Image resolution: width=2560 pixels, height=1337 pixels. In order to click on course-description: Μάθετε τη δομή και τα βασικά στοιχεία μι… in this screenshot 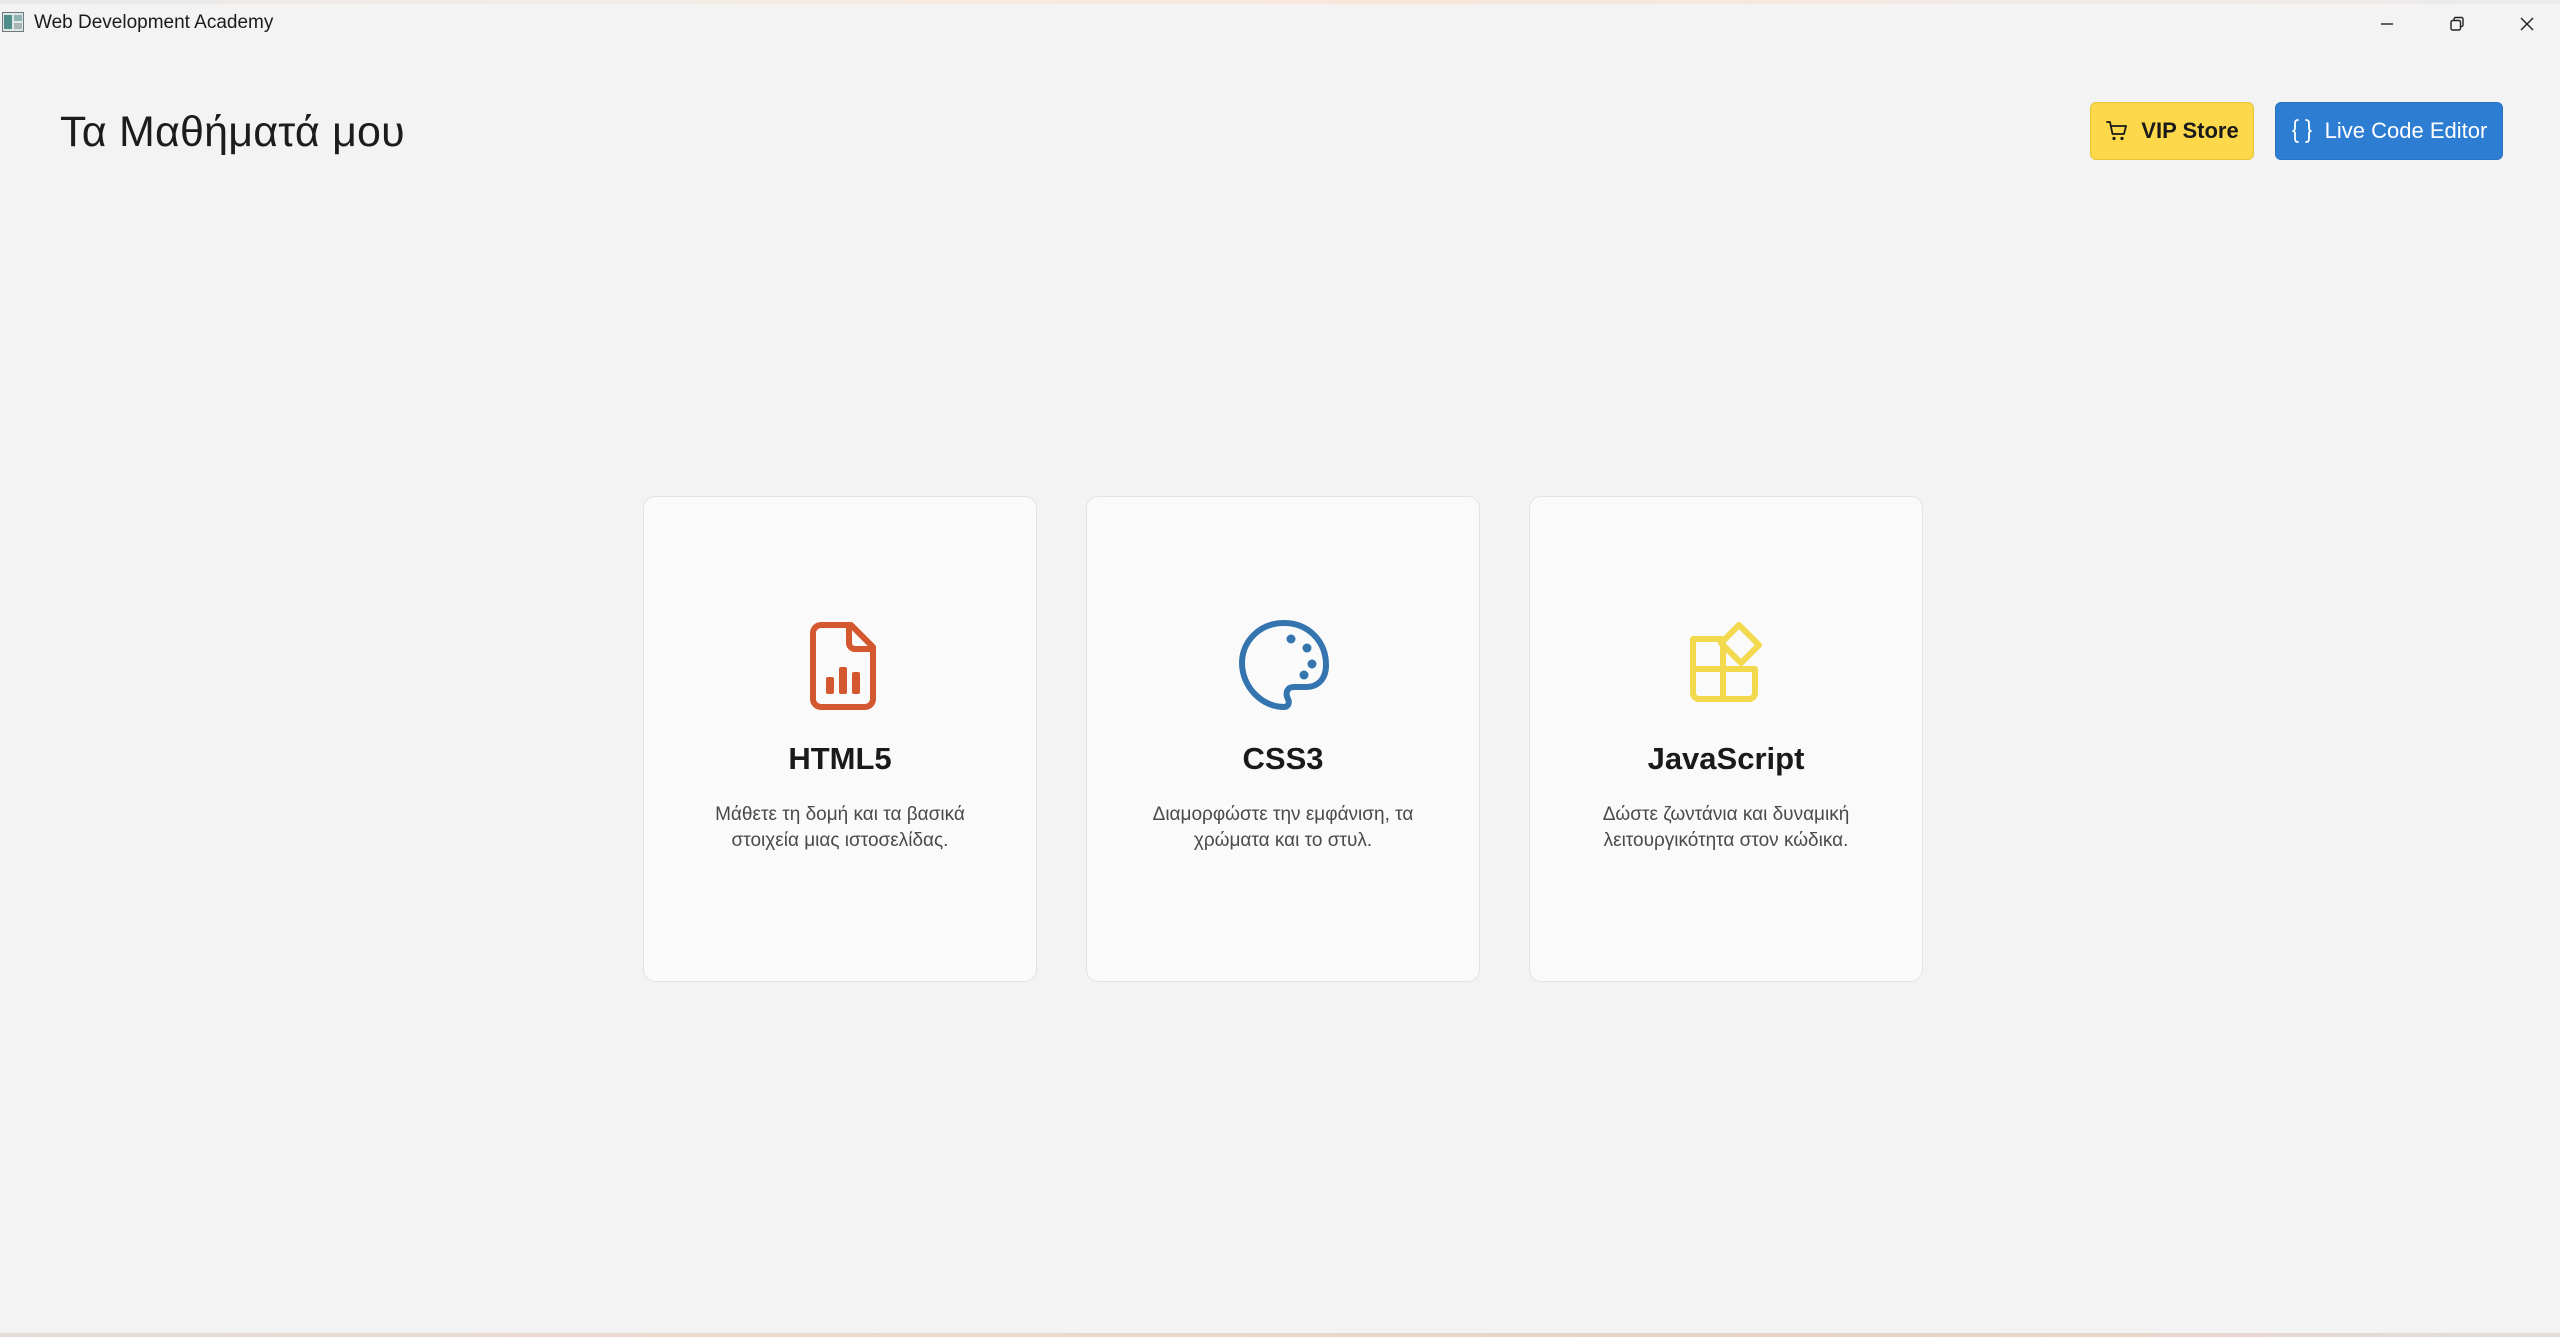, I will do `click(840, 827)`.